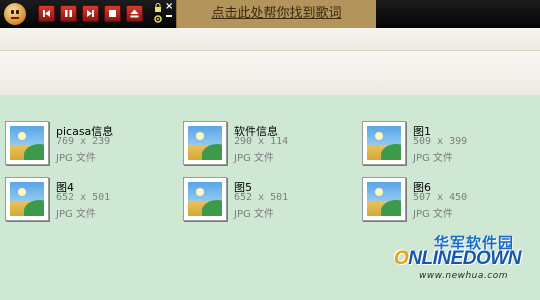  I want to click on file-dimensions: 509 x 399, so click(440, 141).